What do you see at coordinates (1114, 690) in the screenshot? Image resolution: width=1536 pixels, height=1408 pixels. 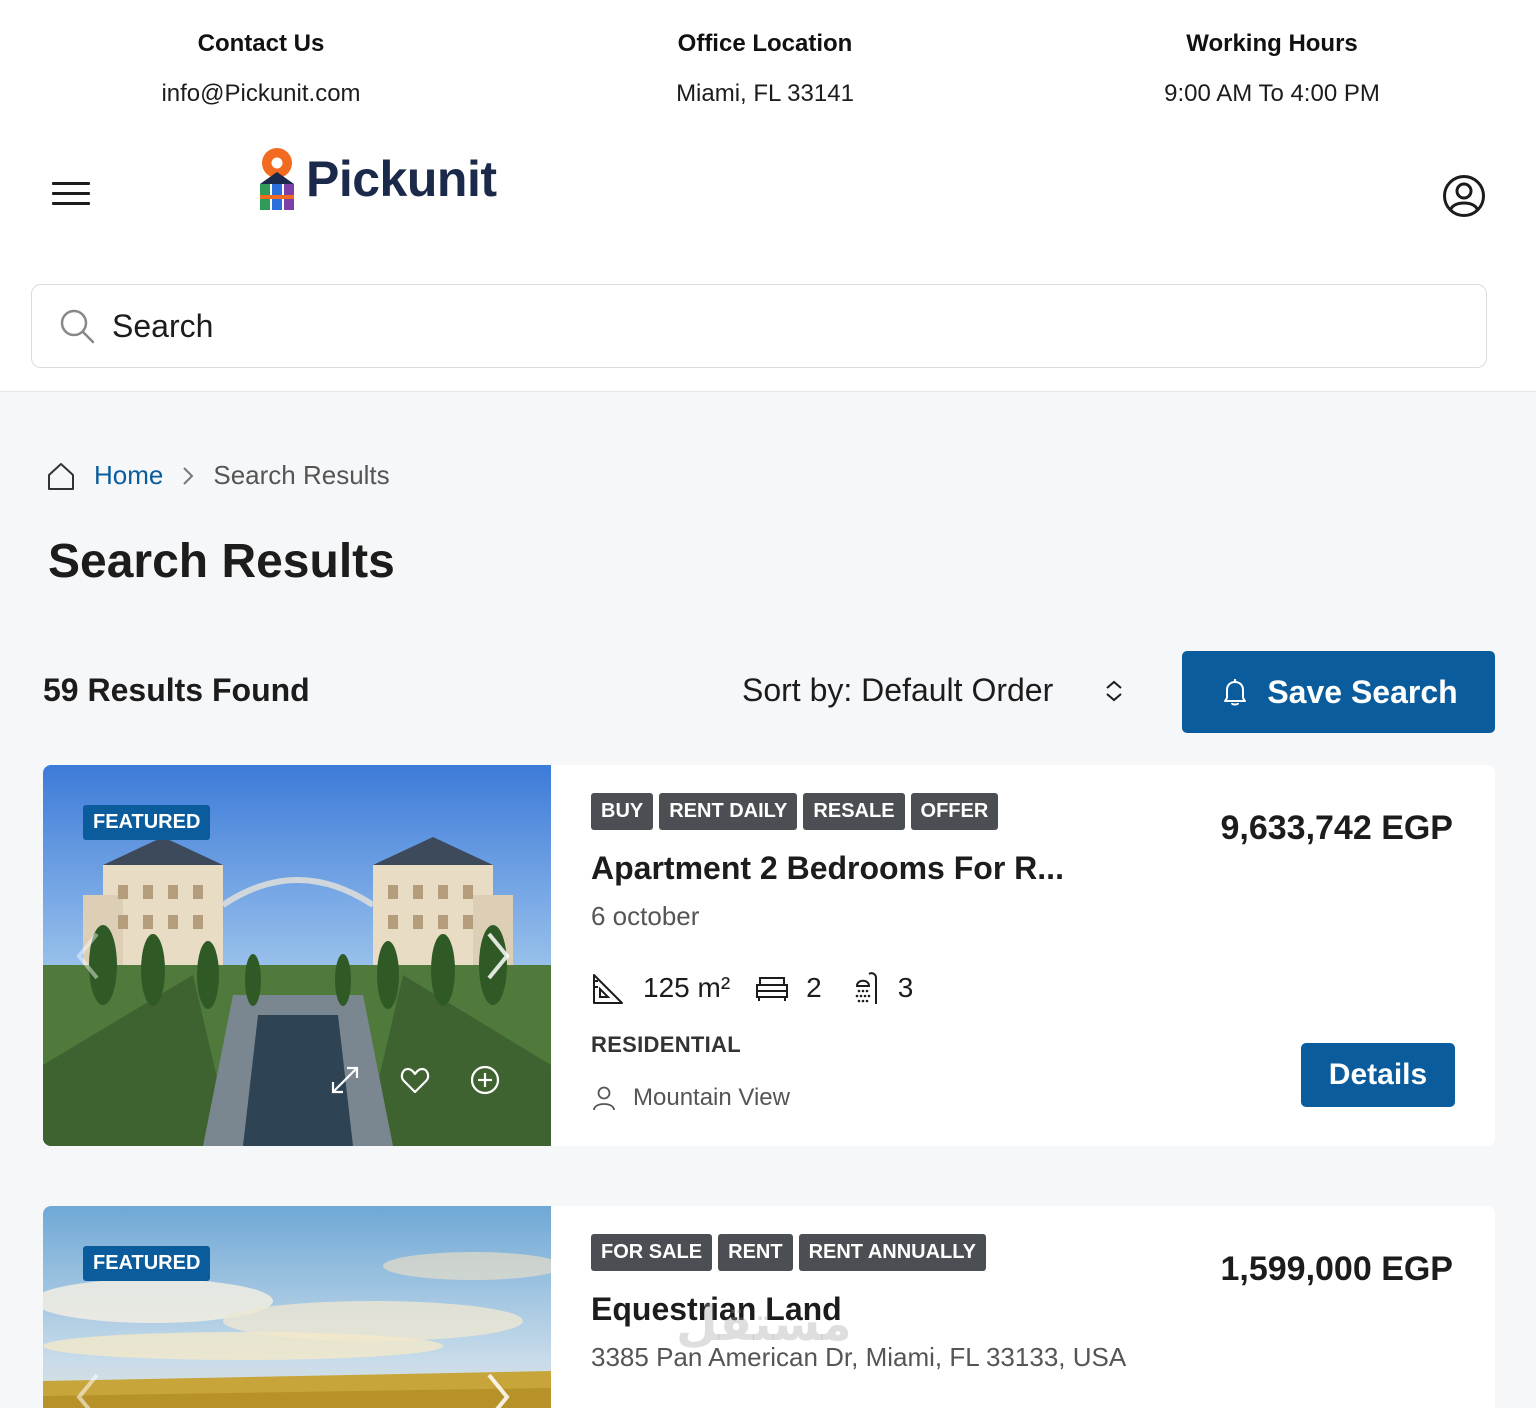 I see `sort-chevrons-icon` at bounding box center [1114, 690].